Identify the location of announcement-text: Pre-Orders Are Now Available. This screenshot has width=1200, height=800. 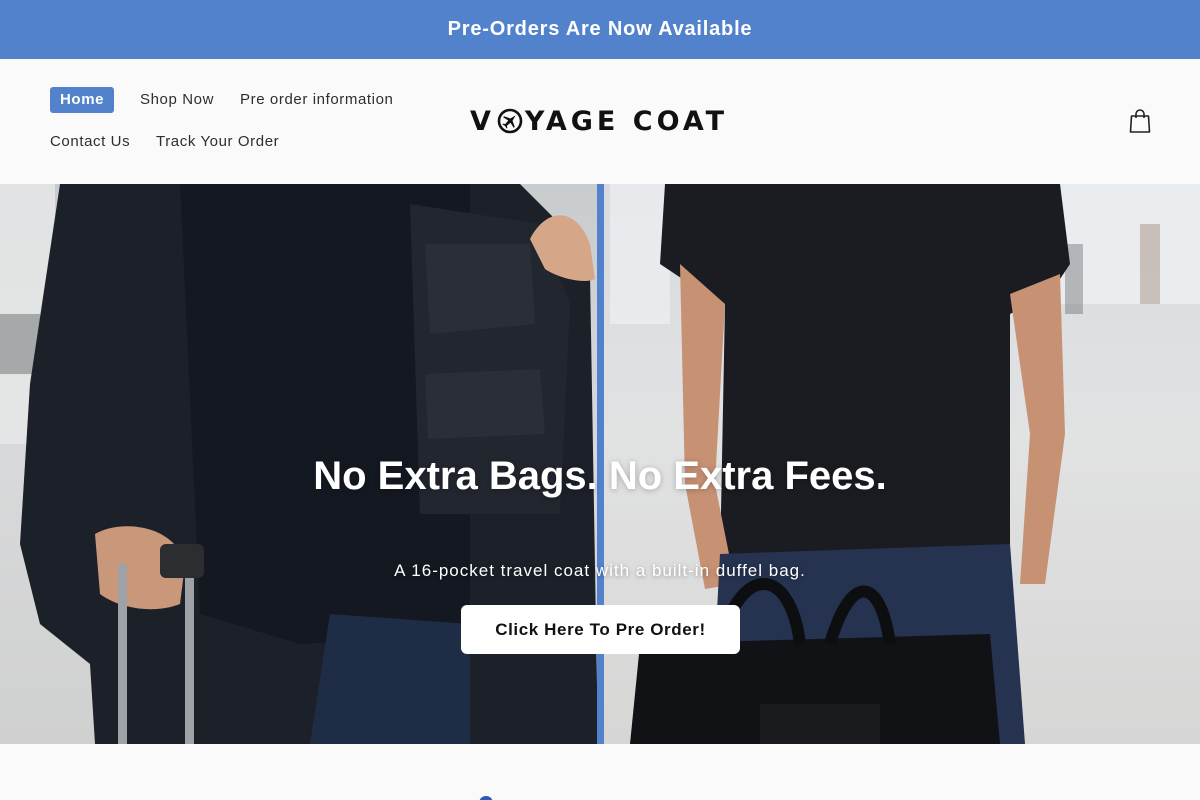
(600, 29).